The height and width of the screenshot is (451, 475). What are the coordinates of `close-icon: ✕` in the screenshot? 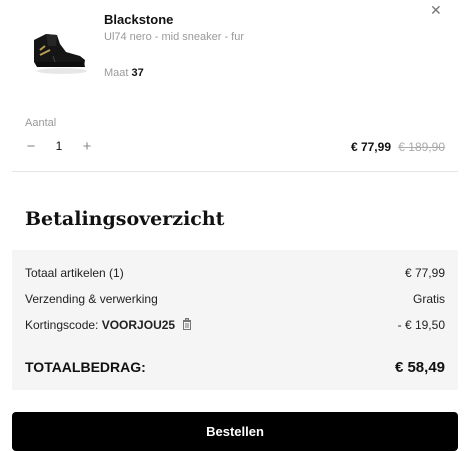 It's located at (436, 10).